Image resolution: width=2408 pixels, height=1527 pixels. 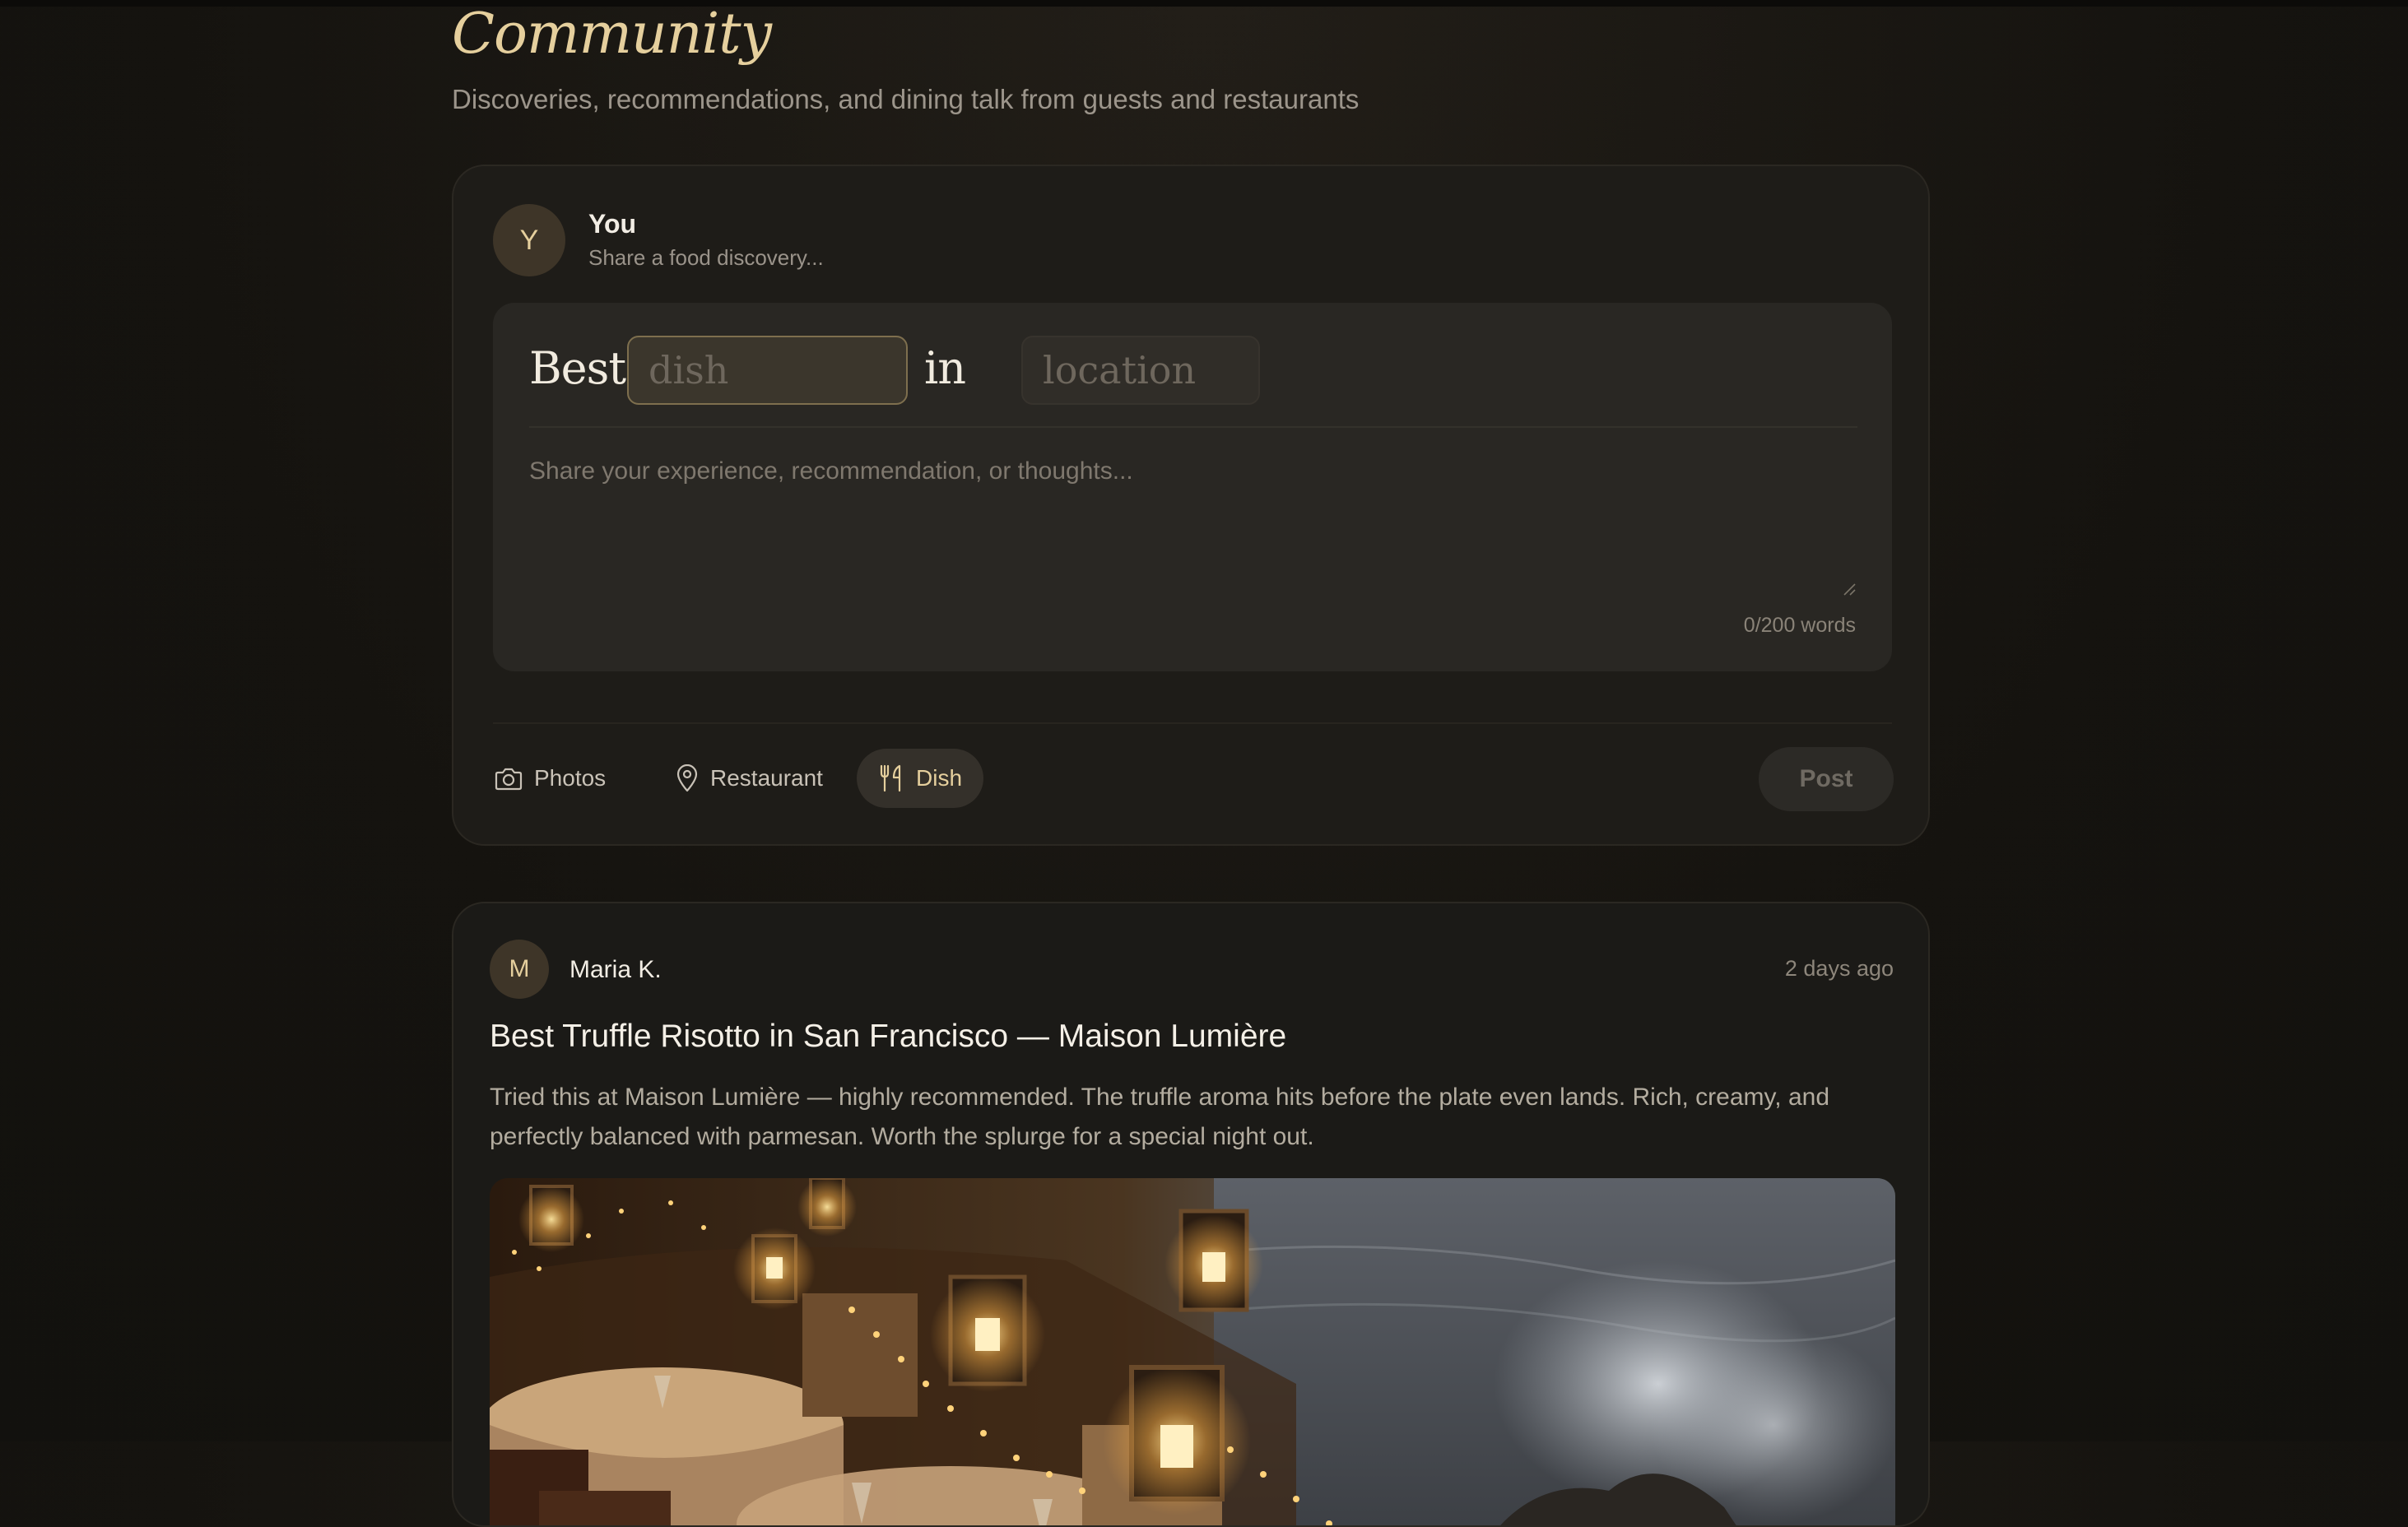 I want to click on location-input: location, so click(x=1140, y=370).